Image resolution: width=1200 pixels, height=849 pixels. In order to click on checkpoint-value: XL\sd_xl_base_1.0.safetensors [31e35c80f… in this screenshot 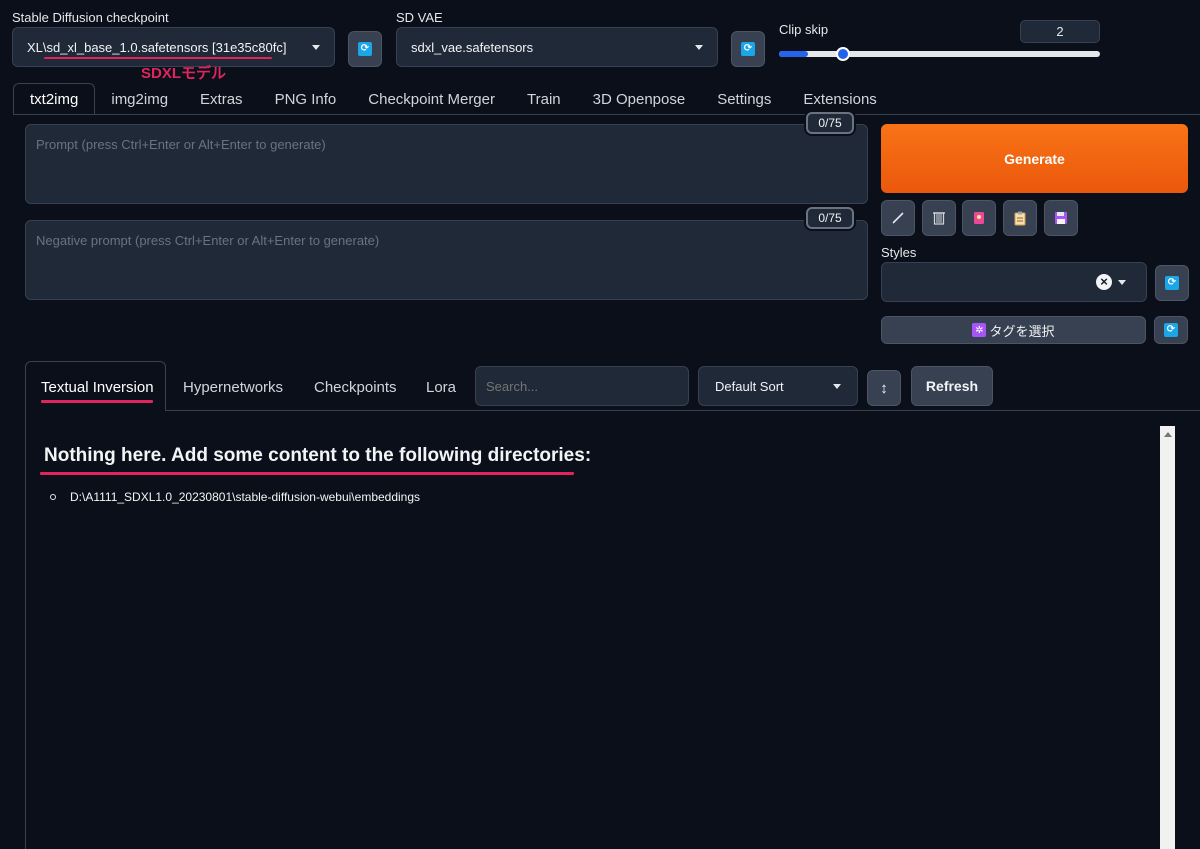, I will do `click(157, 47)`.